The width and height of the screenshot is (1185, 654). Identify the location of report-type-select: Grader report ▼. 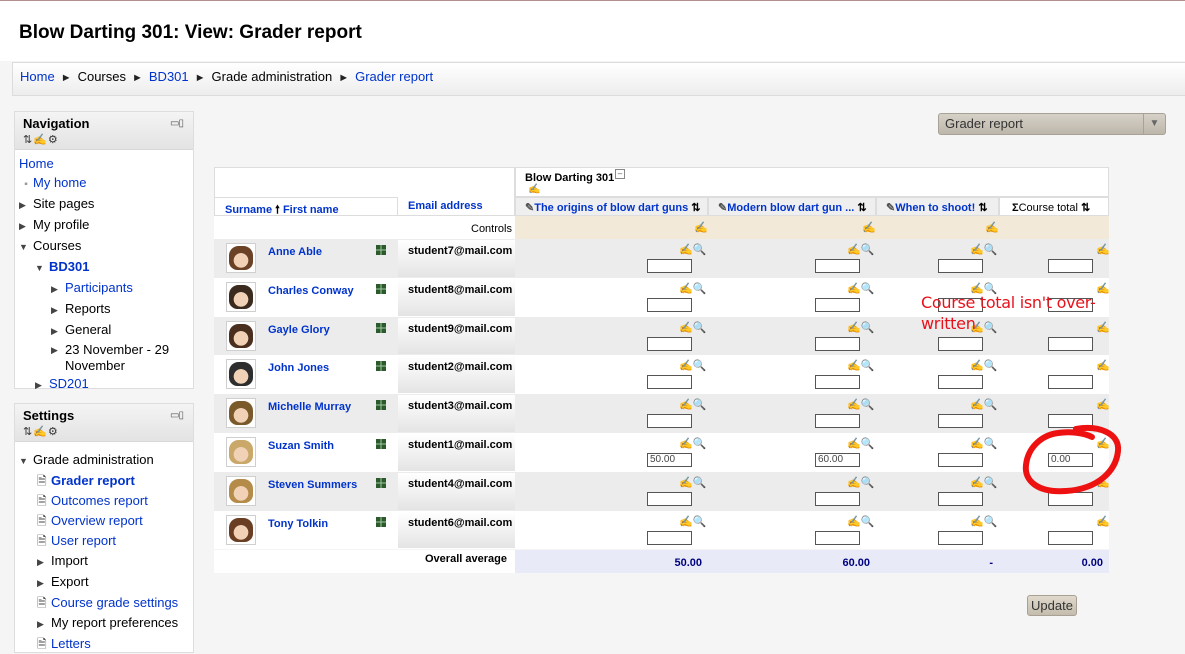
(1052, 124).